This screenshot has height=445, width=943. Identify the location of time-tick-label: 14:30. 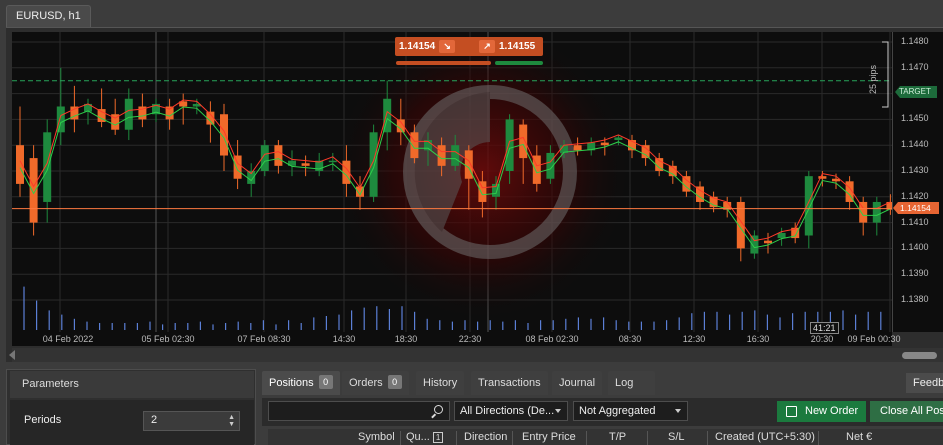
(344, 339).